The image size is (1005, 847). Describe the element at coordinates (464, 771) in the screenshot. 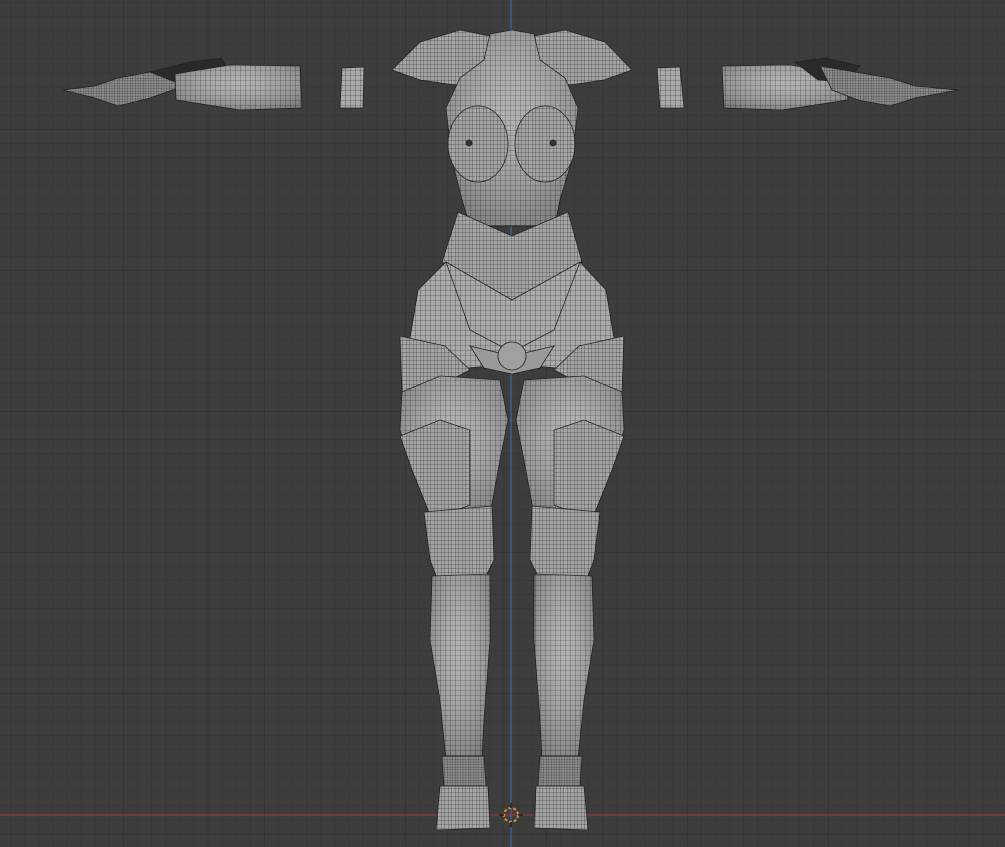

I see `left-boot-cuff` at that location.